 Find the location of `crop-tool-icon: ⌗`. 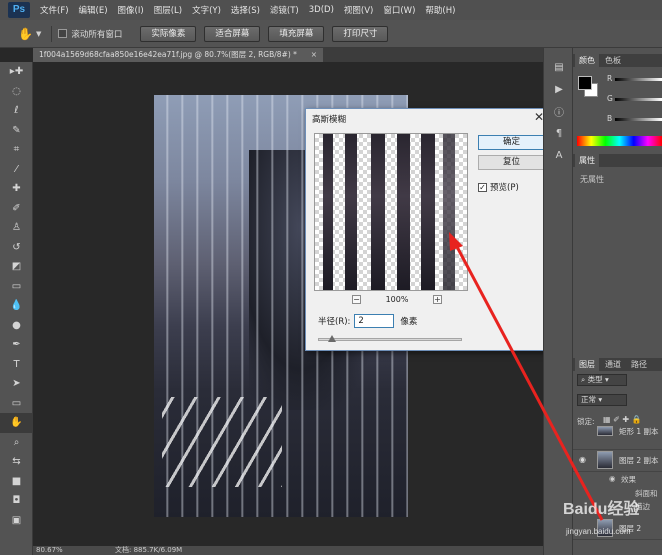

crop-tool-icon: ⌗ is located at coordinates (16, 150).